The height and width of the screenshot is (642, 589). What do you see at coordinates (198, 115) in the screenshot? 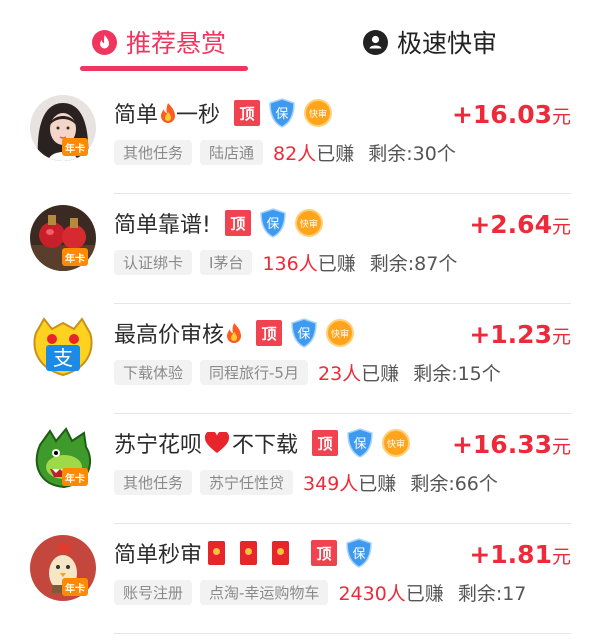
I see `task-title-suffix: 一秒` at bounding box center [198, 115].